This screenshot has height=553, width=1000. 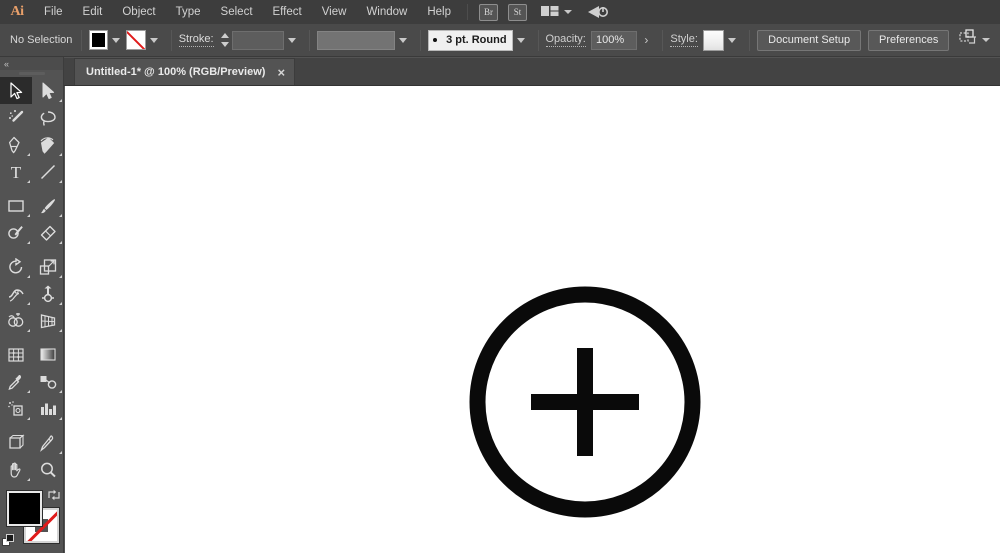 What do you see at coordinates (281, 72) in the screenshot?
I see `close-icon: ×` at bounding box center [281, 72].